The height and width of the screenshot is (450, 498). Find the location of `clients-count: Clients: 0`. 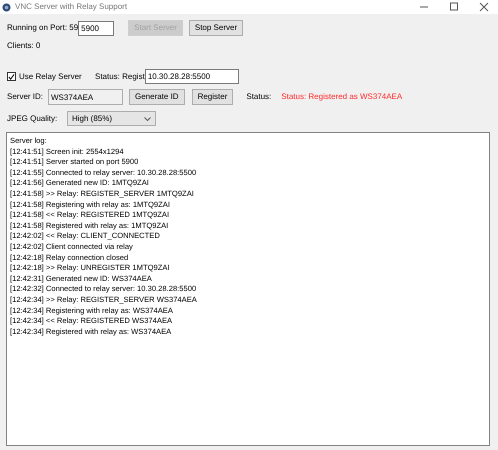

clients-count: Clients: 0 is located at coordinates (24, 46).